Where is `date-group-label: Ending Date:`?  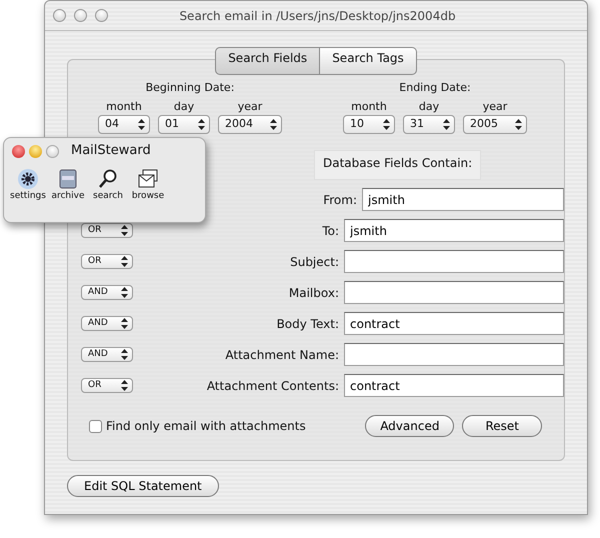 date-group-label: Ending Date: is located at coordinates (435, 88).